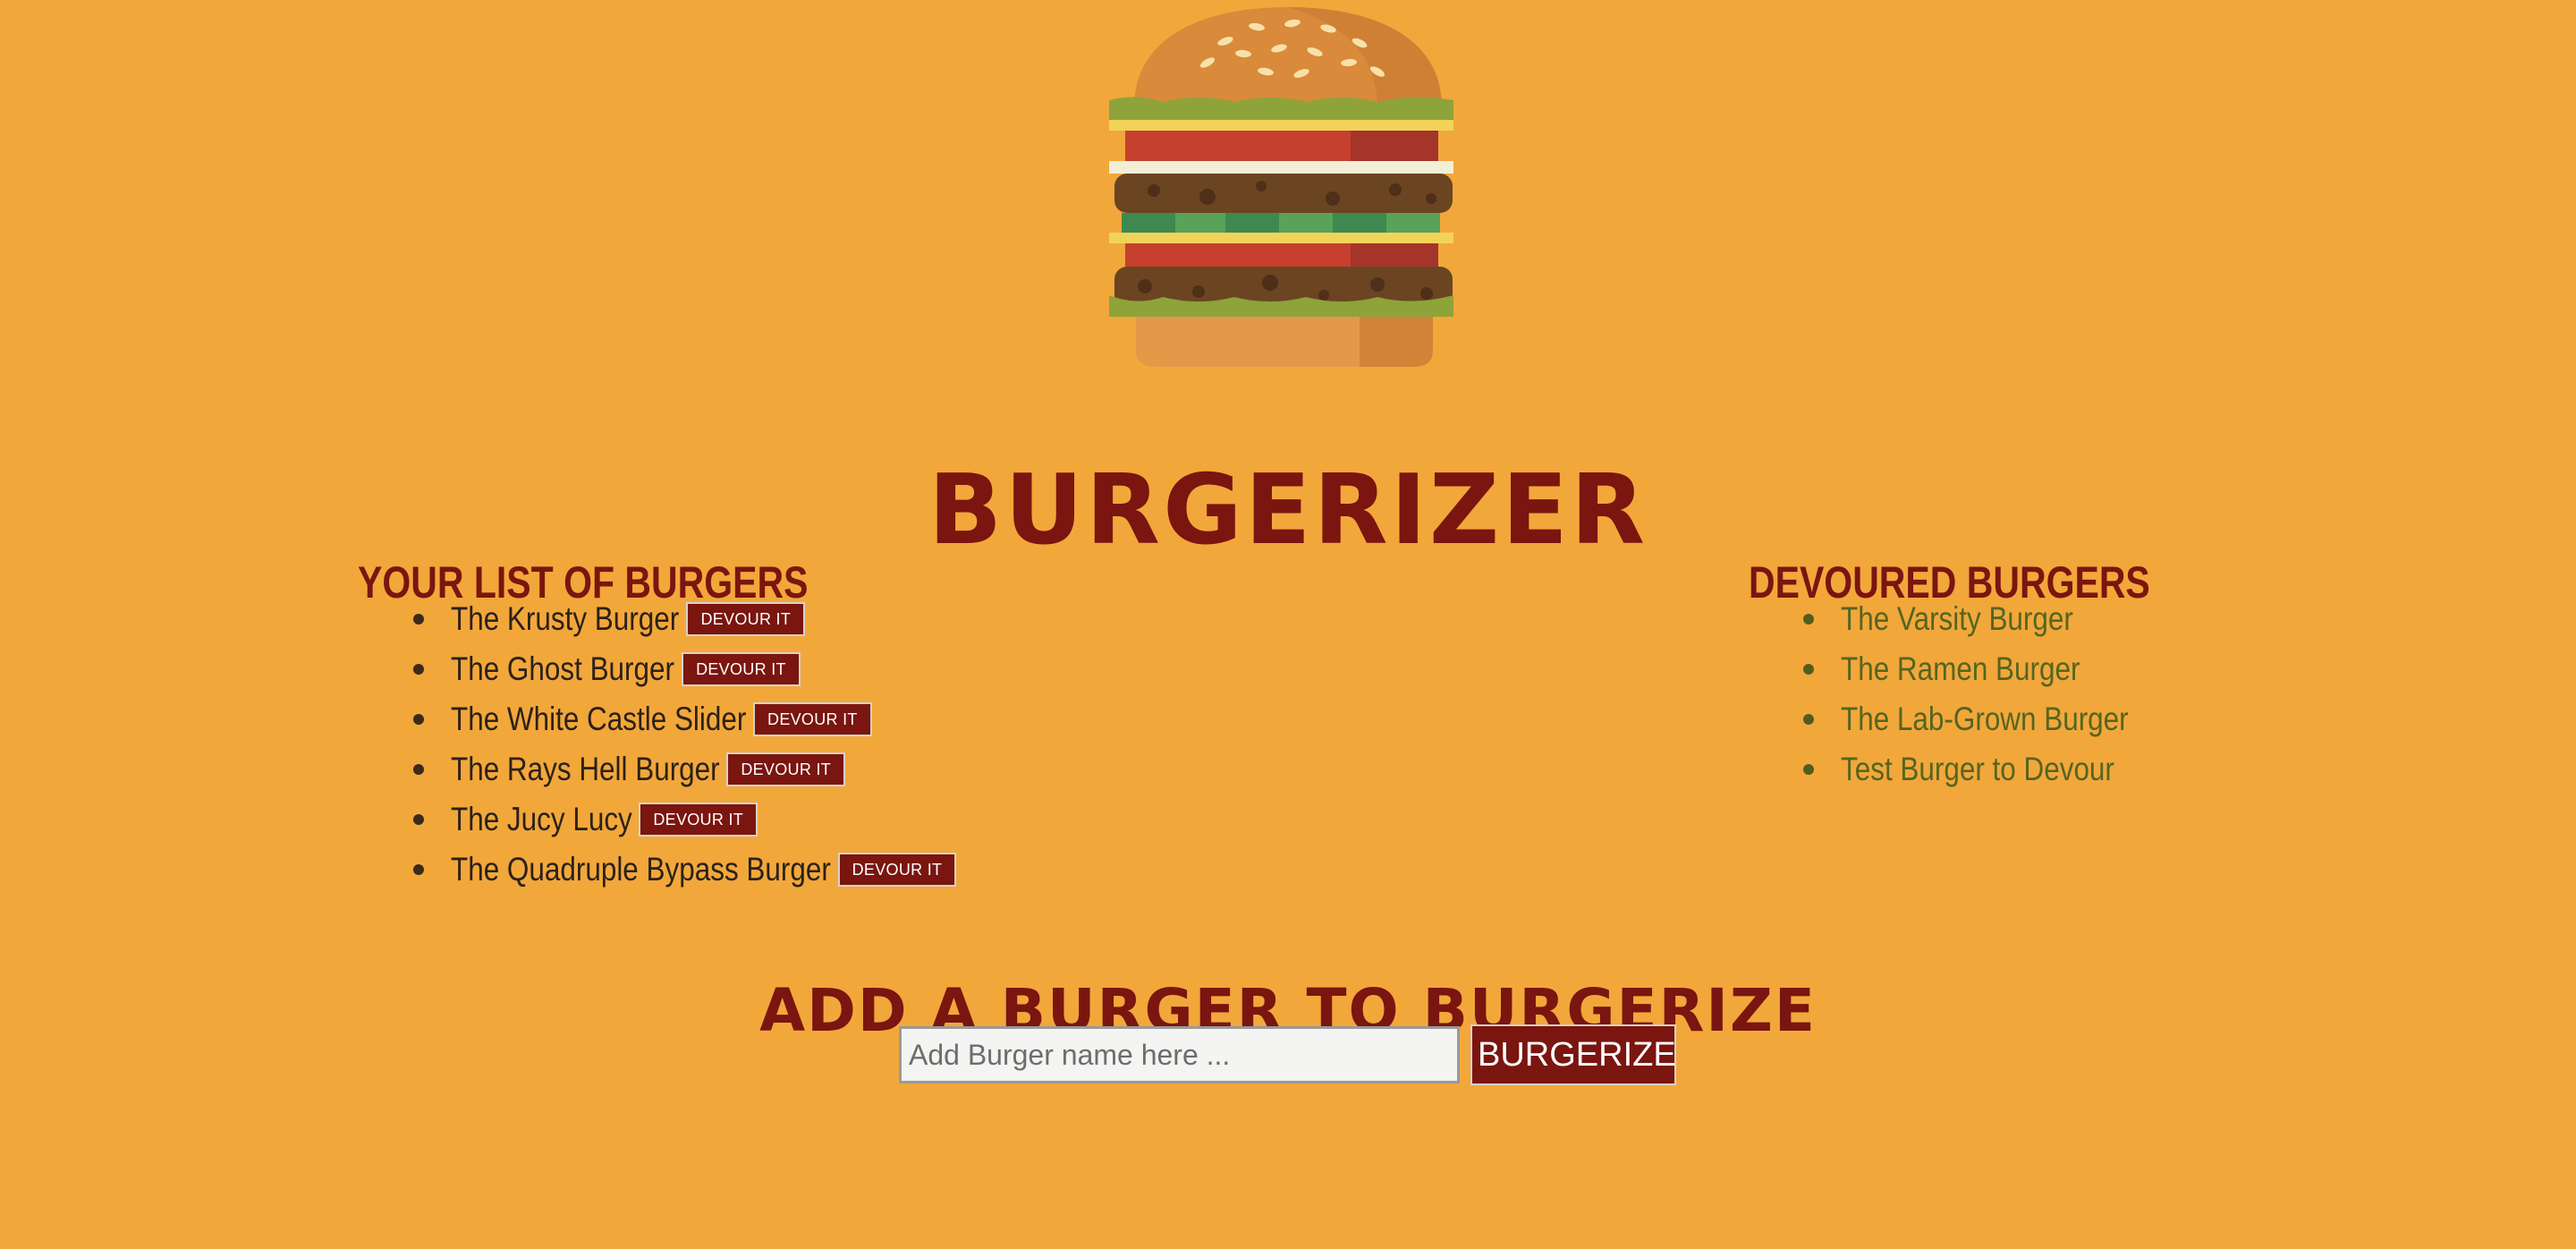 The image size is (2576, 1249). I want to click on list-item: The Ramen Burger, so click(1966, 669).